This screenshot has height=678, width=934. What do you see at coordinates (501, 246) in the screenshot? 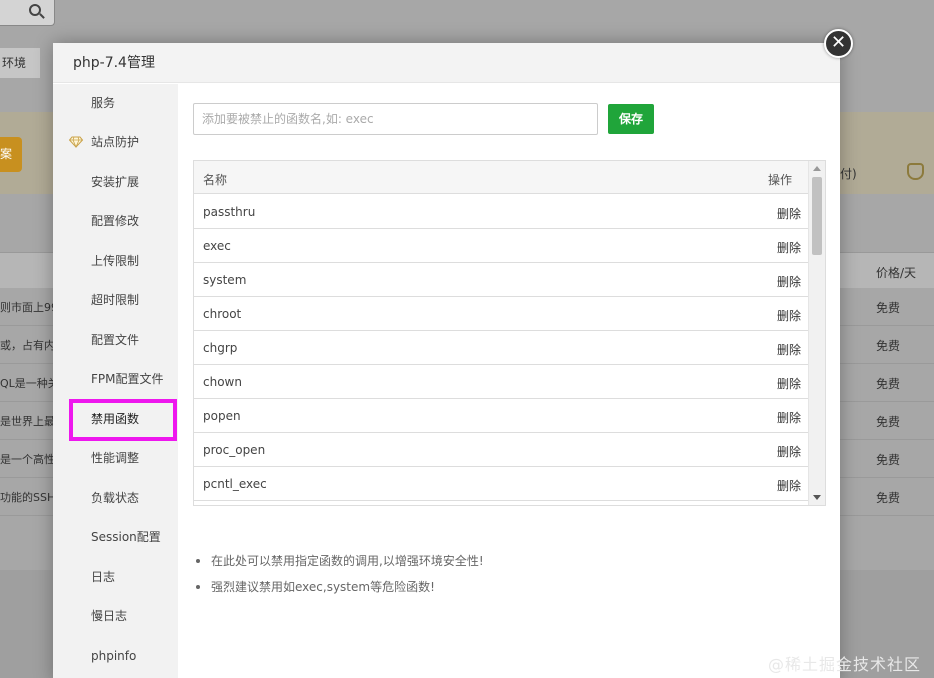
I see `table-row: exec 删除` at bounding box center [501, 246].